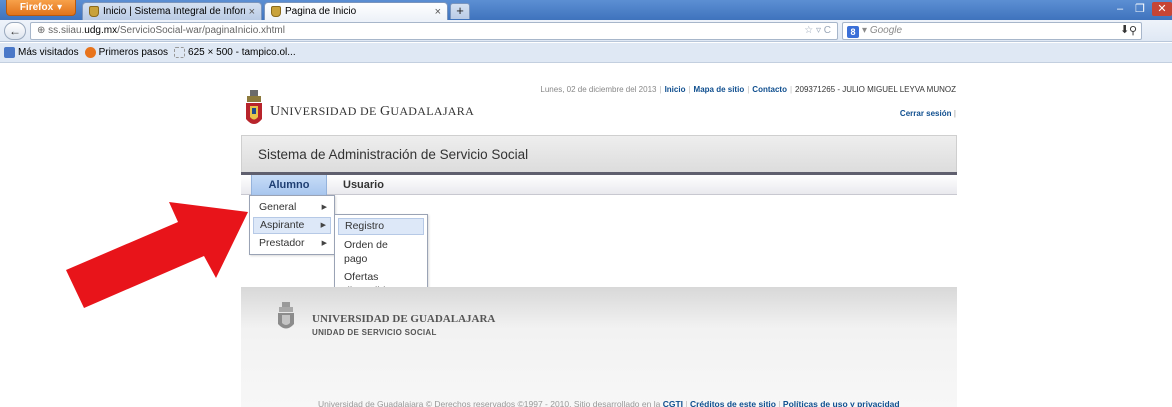  I want to click on tab-pagina-de-inicio: Pagina de Inicio ×, so click(356, 11).